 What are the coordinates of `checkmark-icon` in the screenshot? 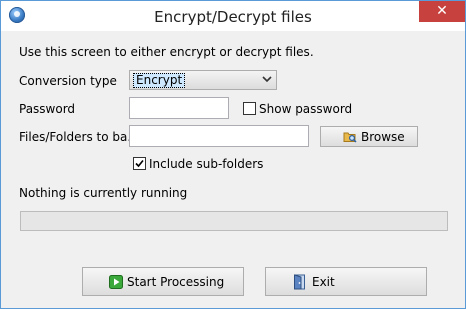 It's located at (139, 163).